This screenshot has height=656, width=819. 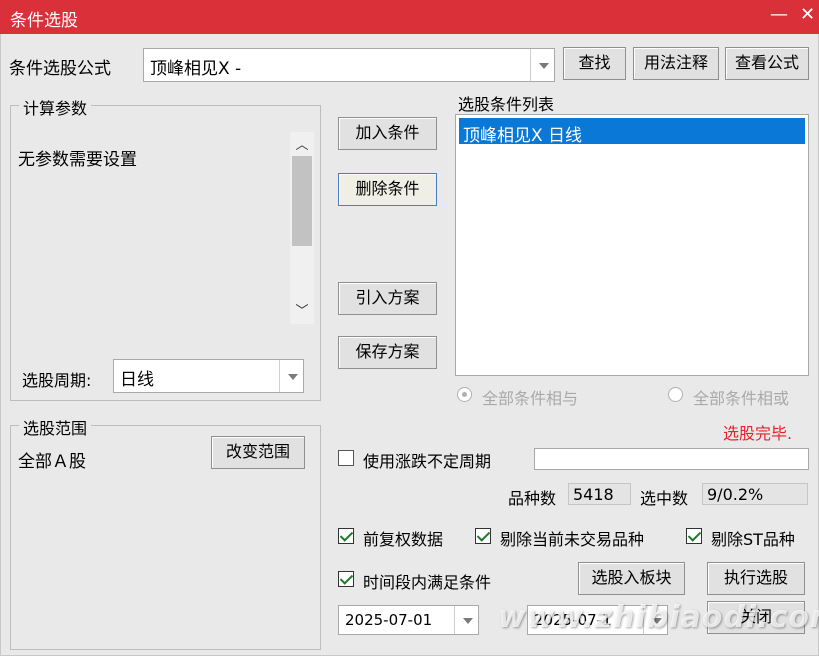 I want to click on condition-list-label: 选股条件列表, so click(x=506, y=104).